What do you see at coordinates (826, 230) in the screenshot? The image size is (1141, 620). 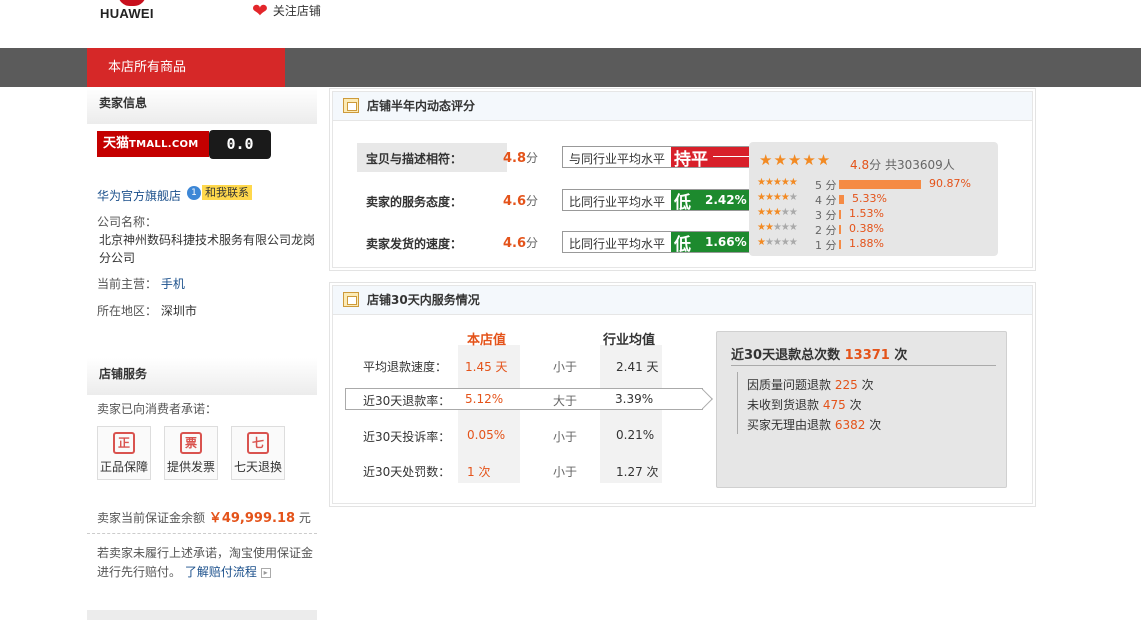 I see `distribution-label: 2 分` at bounding box center [826, 230].